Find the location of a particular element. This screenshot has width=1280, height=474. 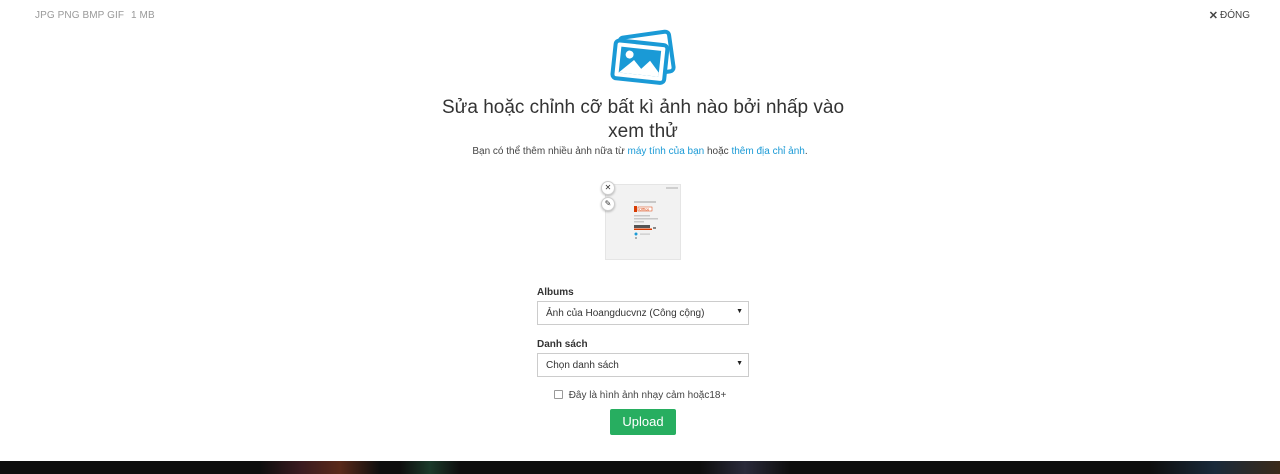

allowed-formats: JPG PNG BMP GIF is located at coordinates (80, 15).